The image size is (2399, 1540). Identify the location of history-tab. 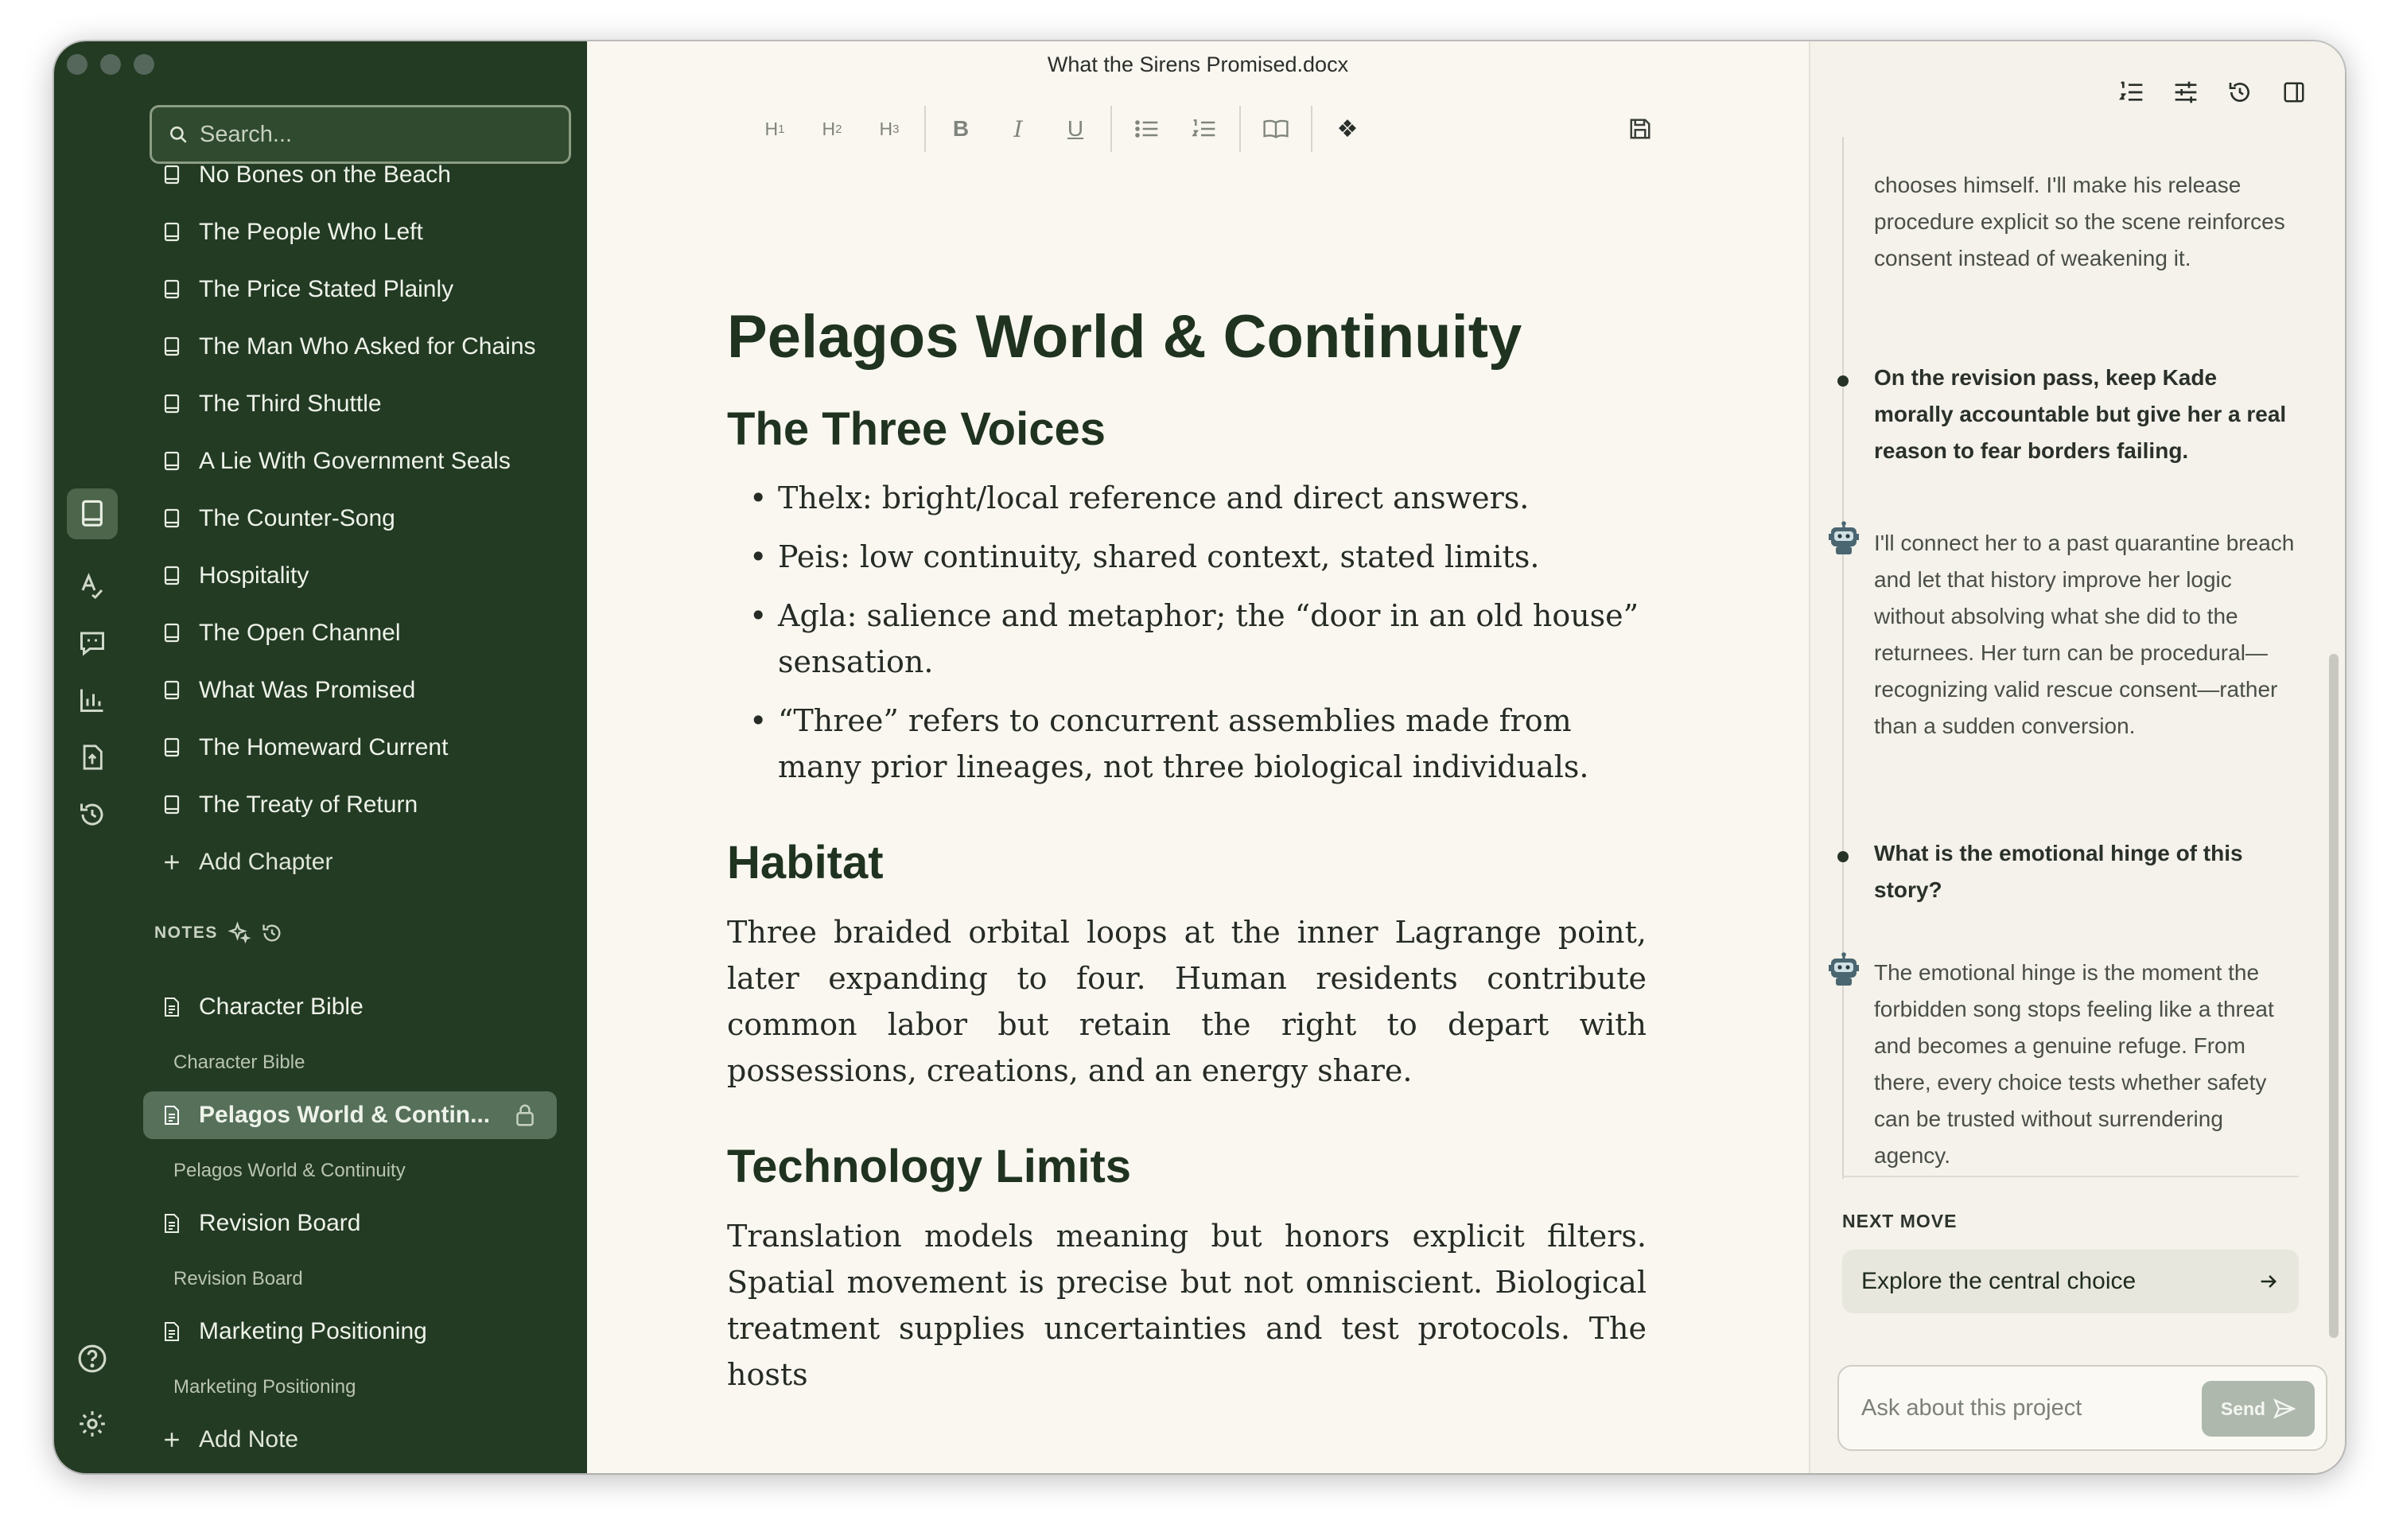
(92, 814).